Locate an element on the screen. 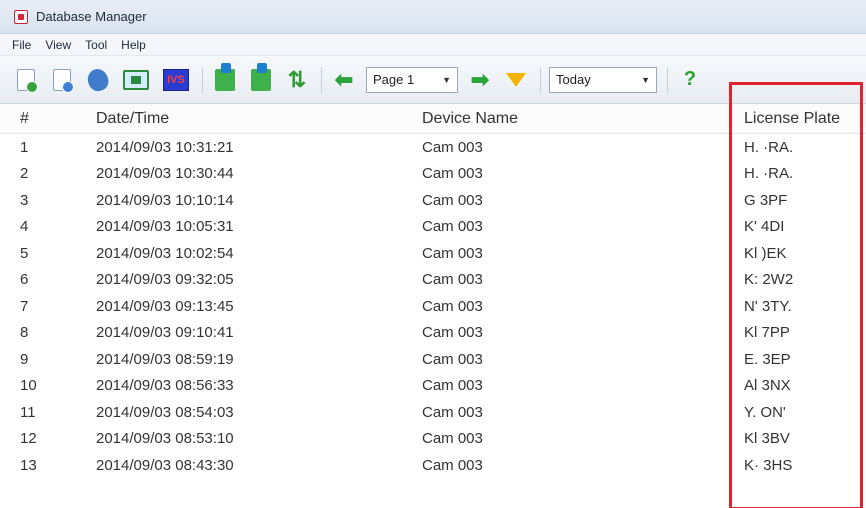 The height and width of the screenshot is (508, 866). row-datetime: 2014/09/03 08:53:10 is located at coordinates (165, 439).